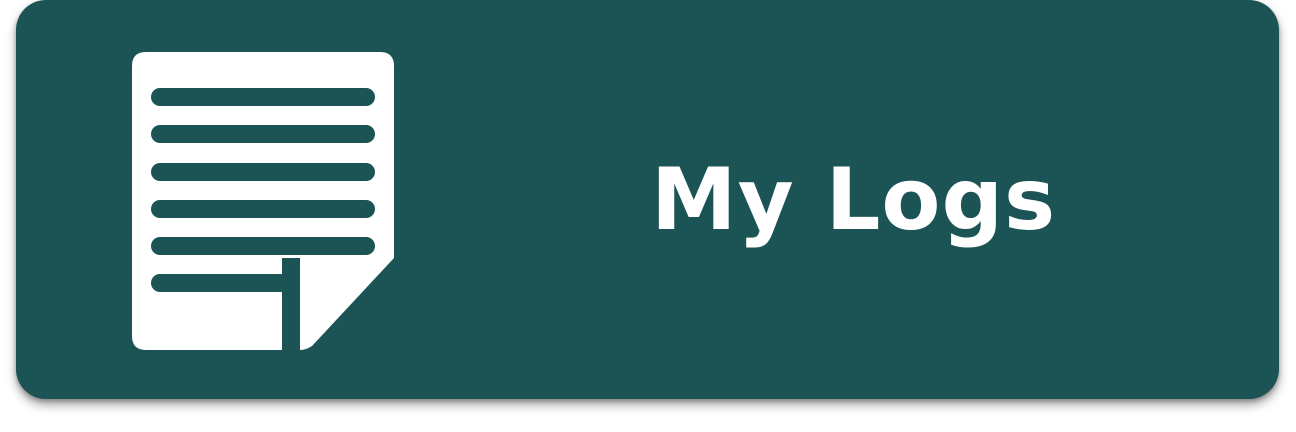 Image resolution: width=1296 pixels, height=432 pixels. What do you see at coordinates (263, 201) in the screenshot?
I see `document-log-icon` at bounding box center [263, 201].